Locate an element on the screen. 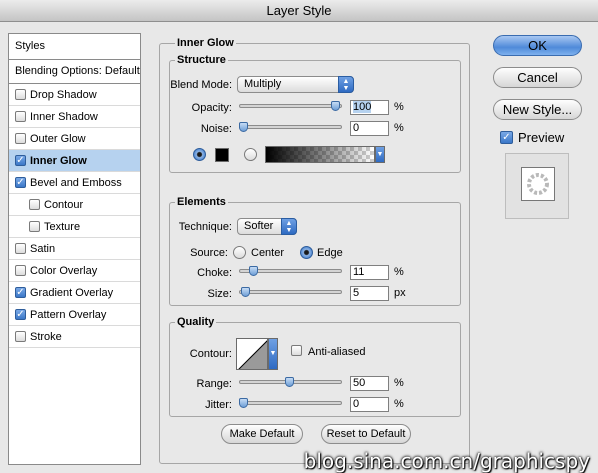 Image resolution: width=598 pixels, height=473 pixels. style-item: Contour is located at coordinates (74, 205).